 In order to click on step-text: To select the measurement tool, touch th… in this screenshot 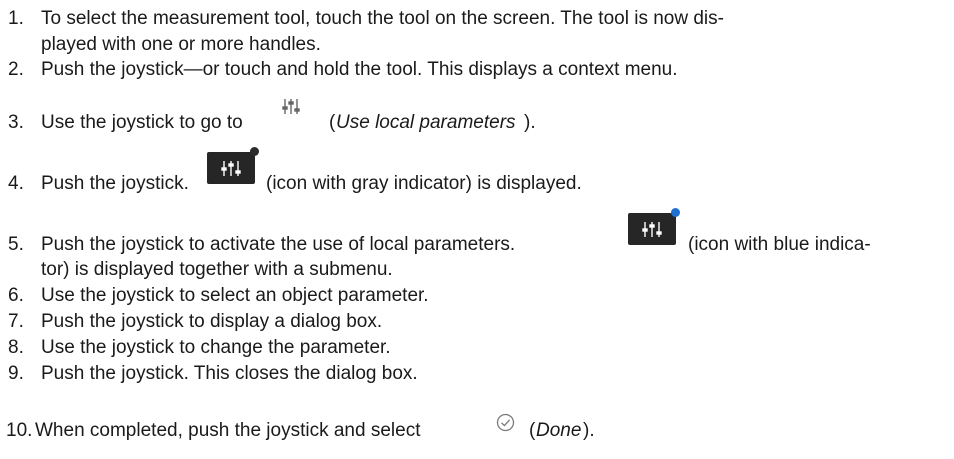, I will do `click(382, 18)`.